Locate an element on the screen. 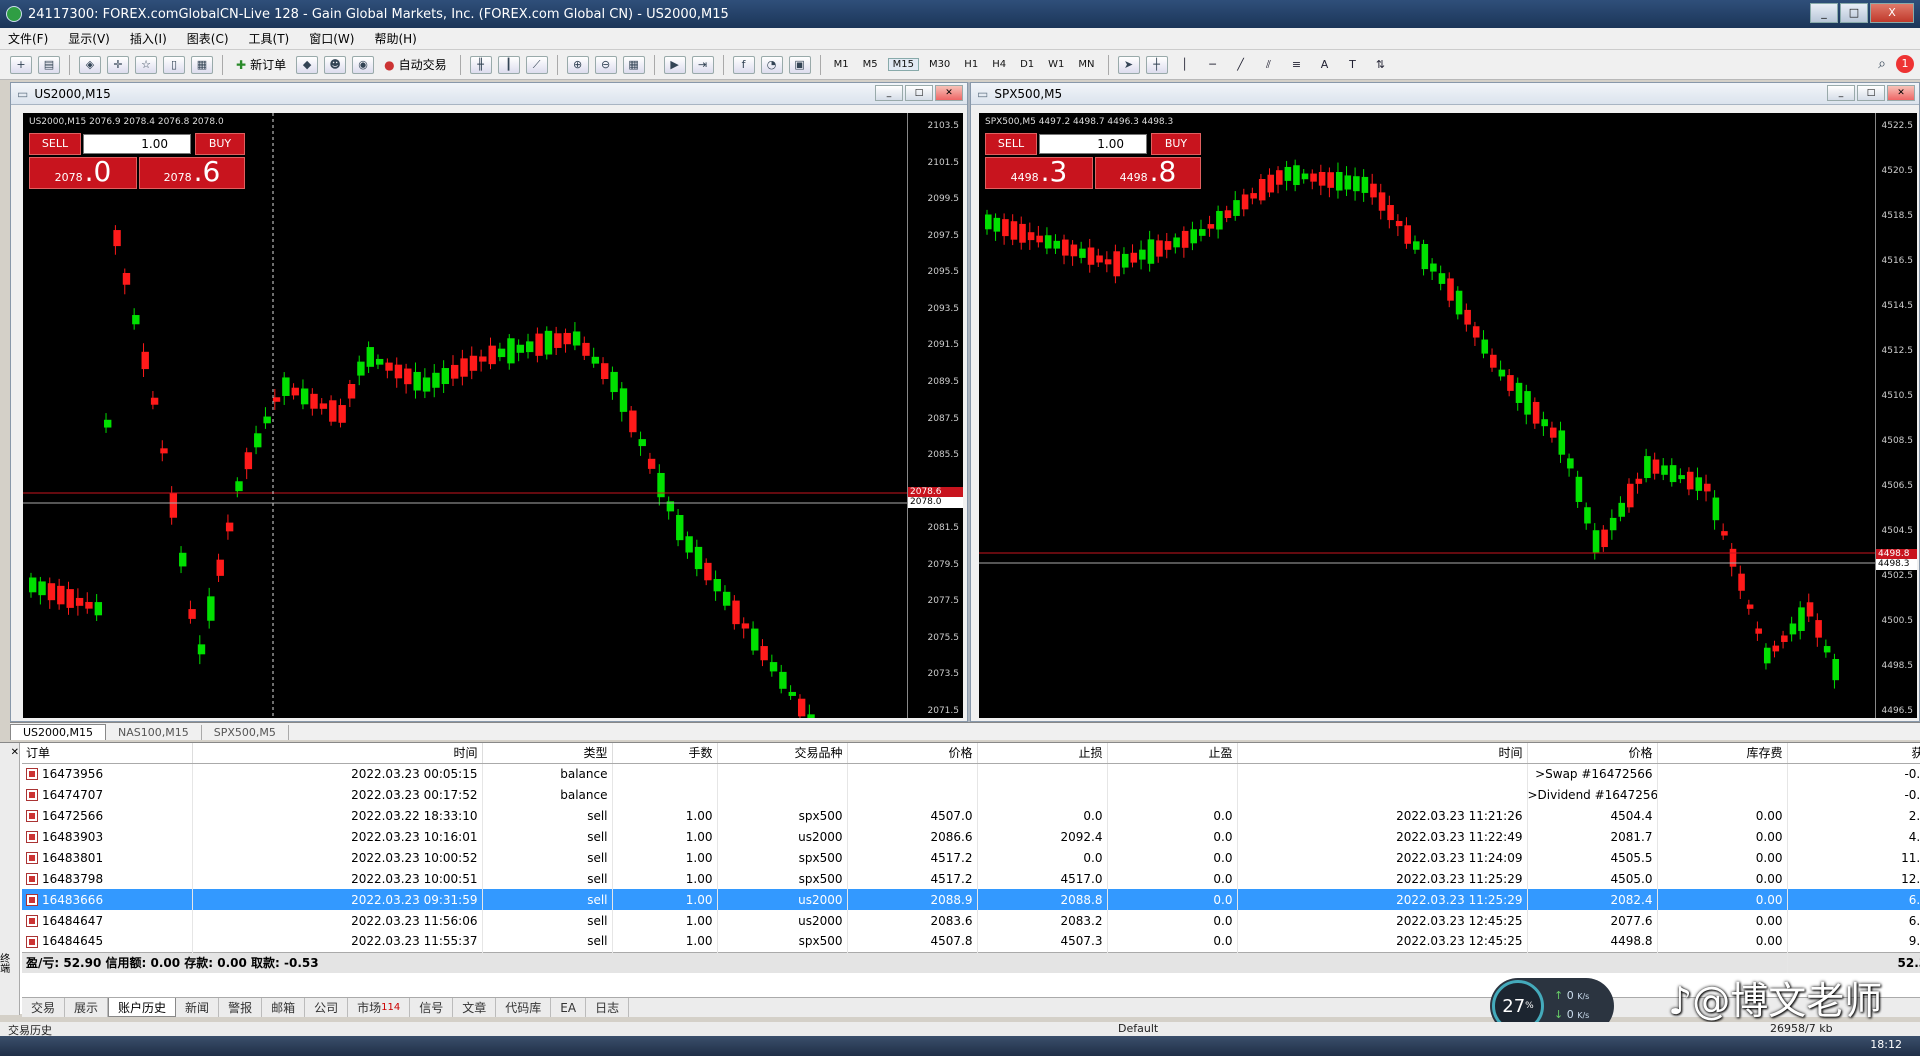 This screenshot has width=1920, height=1056. column-header: 类型 is located at coordinates (547, 753).